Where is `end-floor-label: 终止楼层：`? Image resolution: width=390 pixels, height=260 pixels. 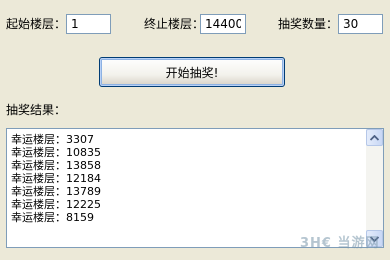
end-floor-label: 终止楼层： is located at coordinates (174, 24).